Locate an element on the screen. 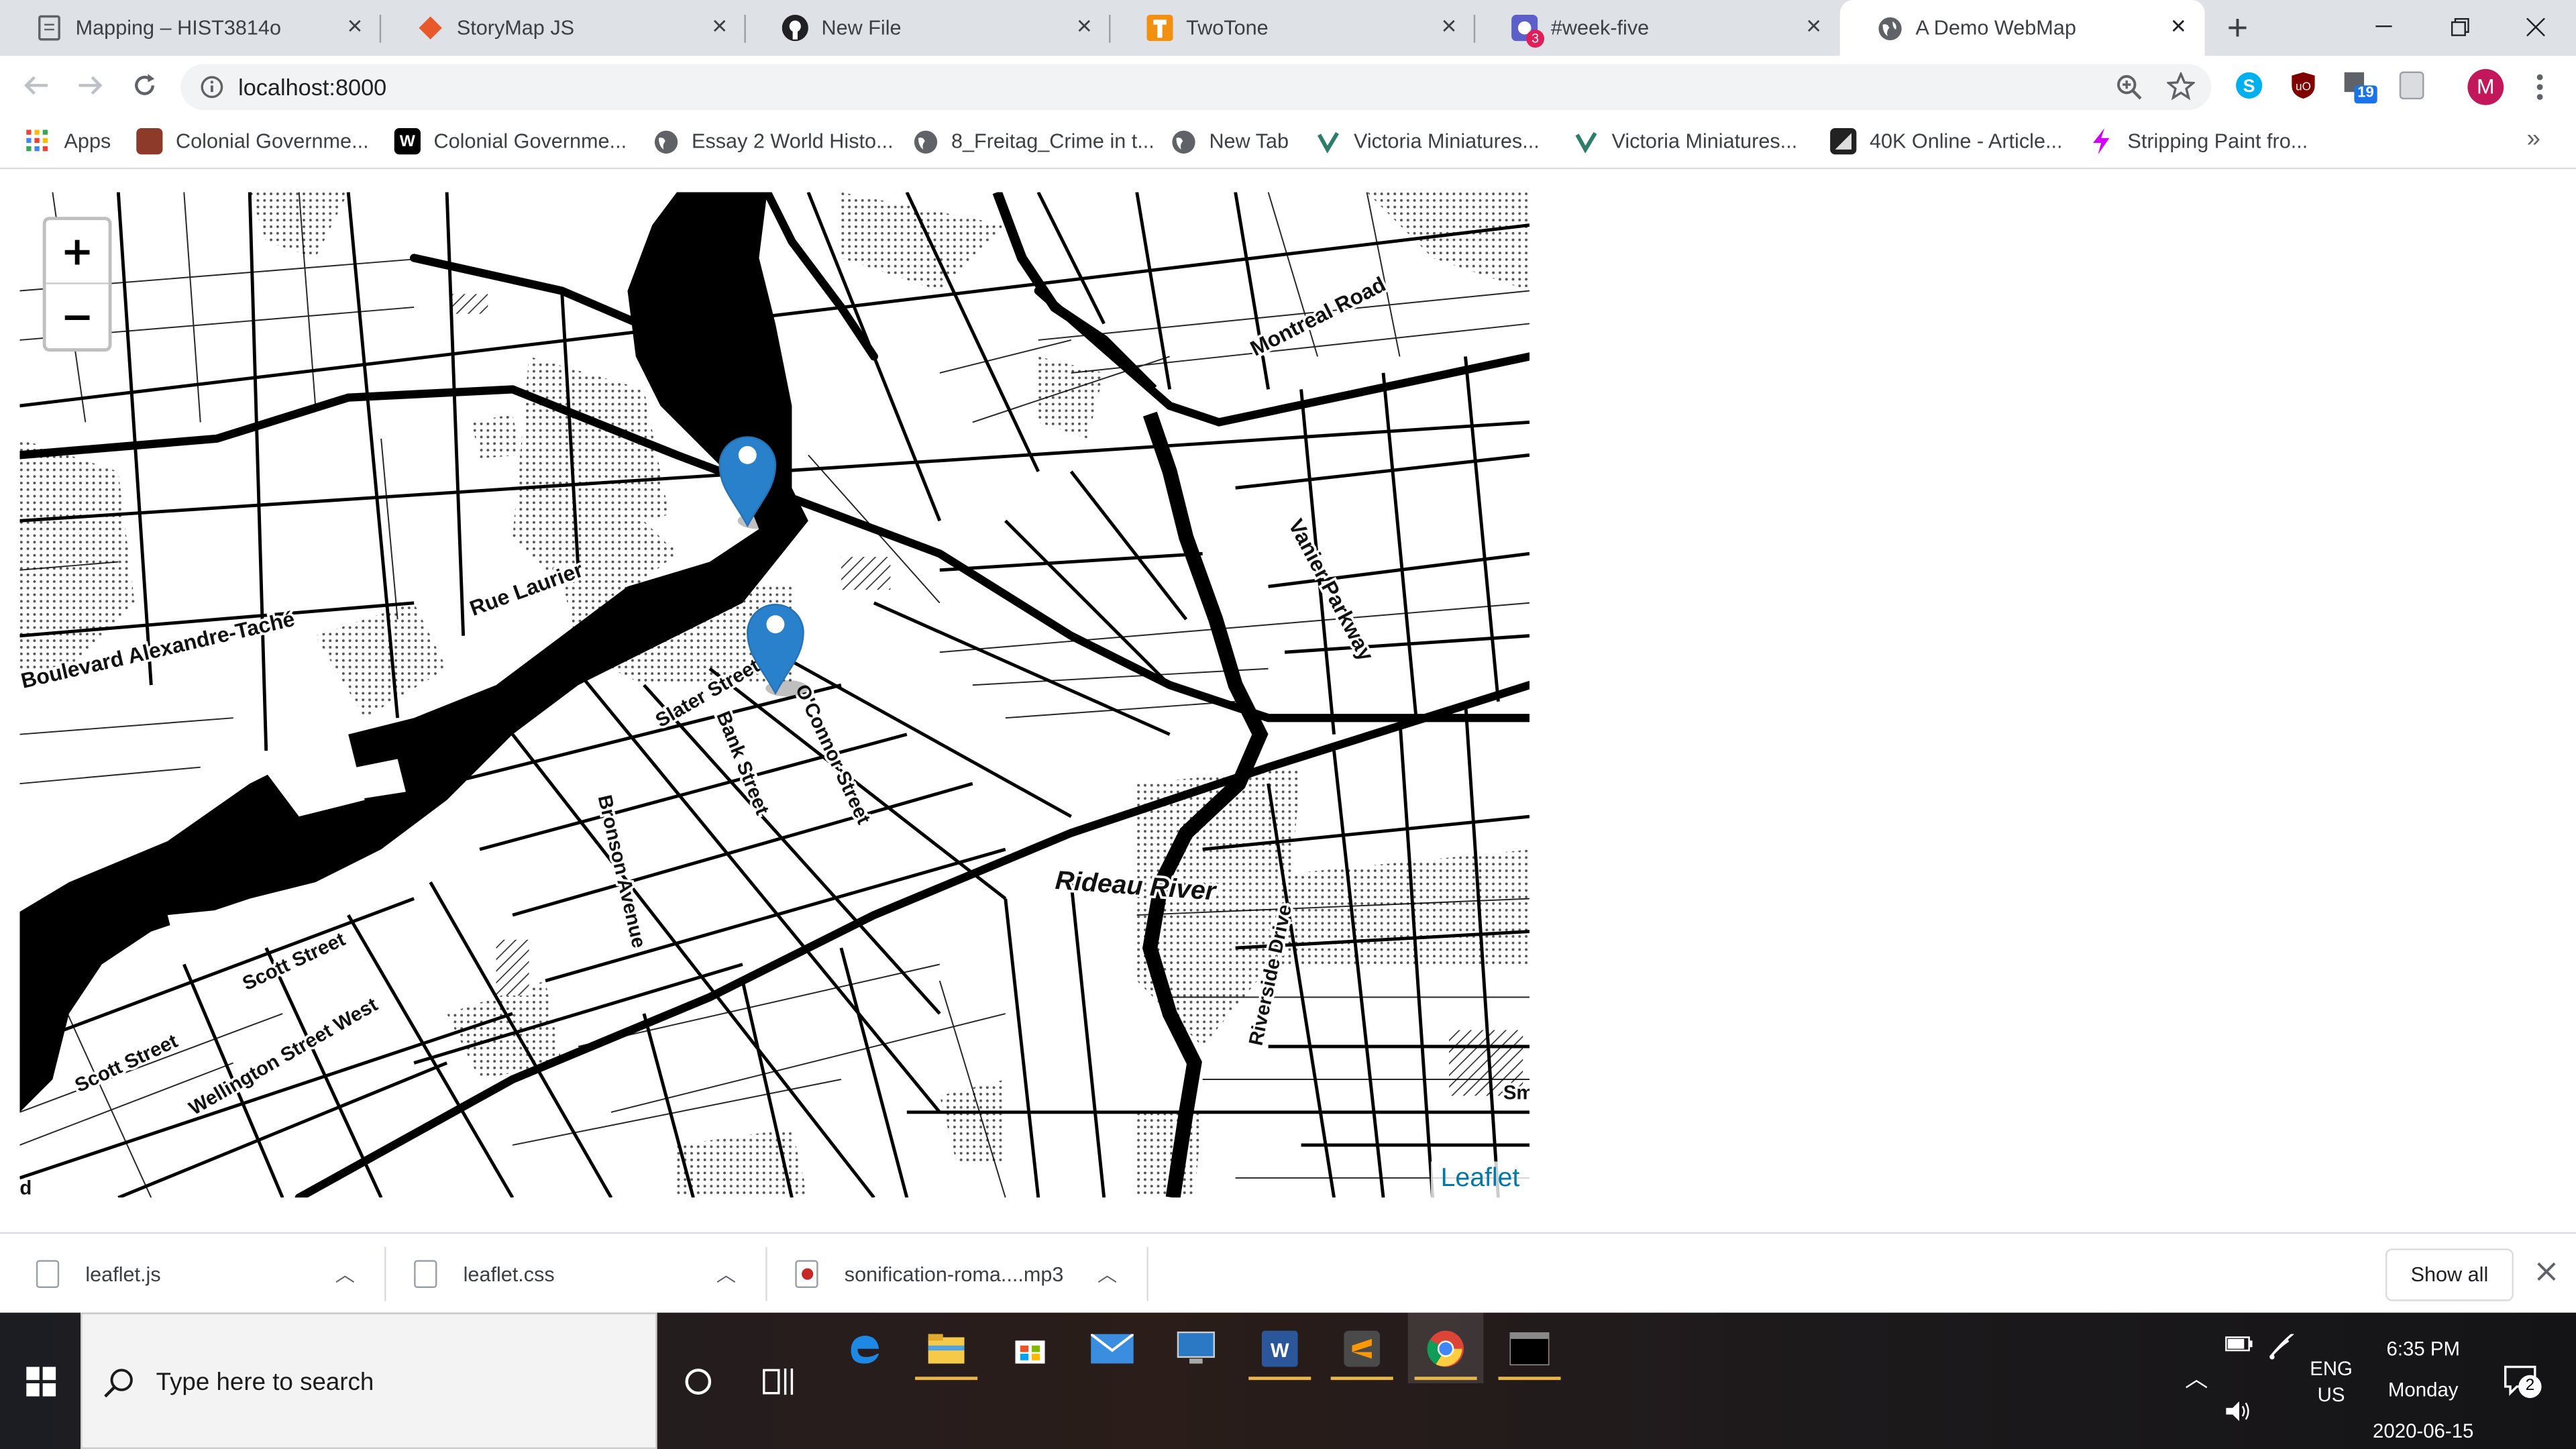 Image resolution: width=2576 pixels, height=1449 pixels. label-edge-sm: Sm is located at coordinates (1516, 1092).